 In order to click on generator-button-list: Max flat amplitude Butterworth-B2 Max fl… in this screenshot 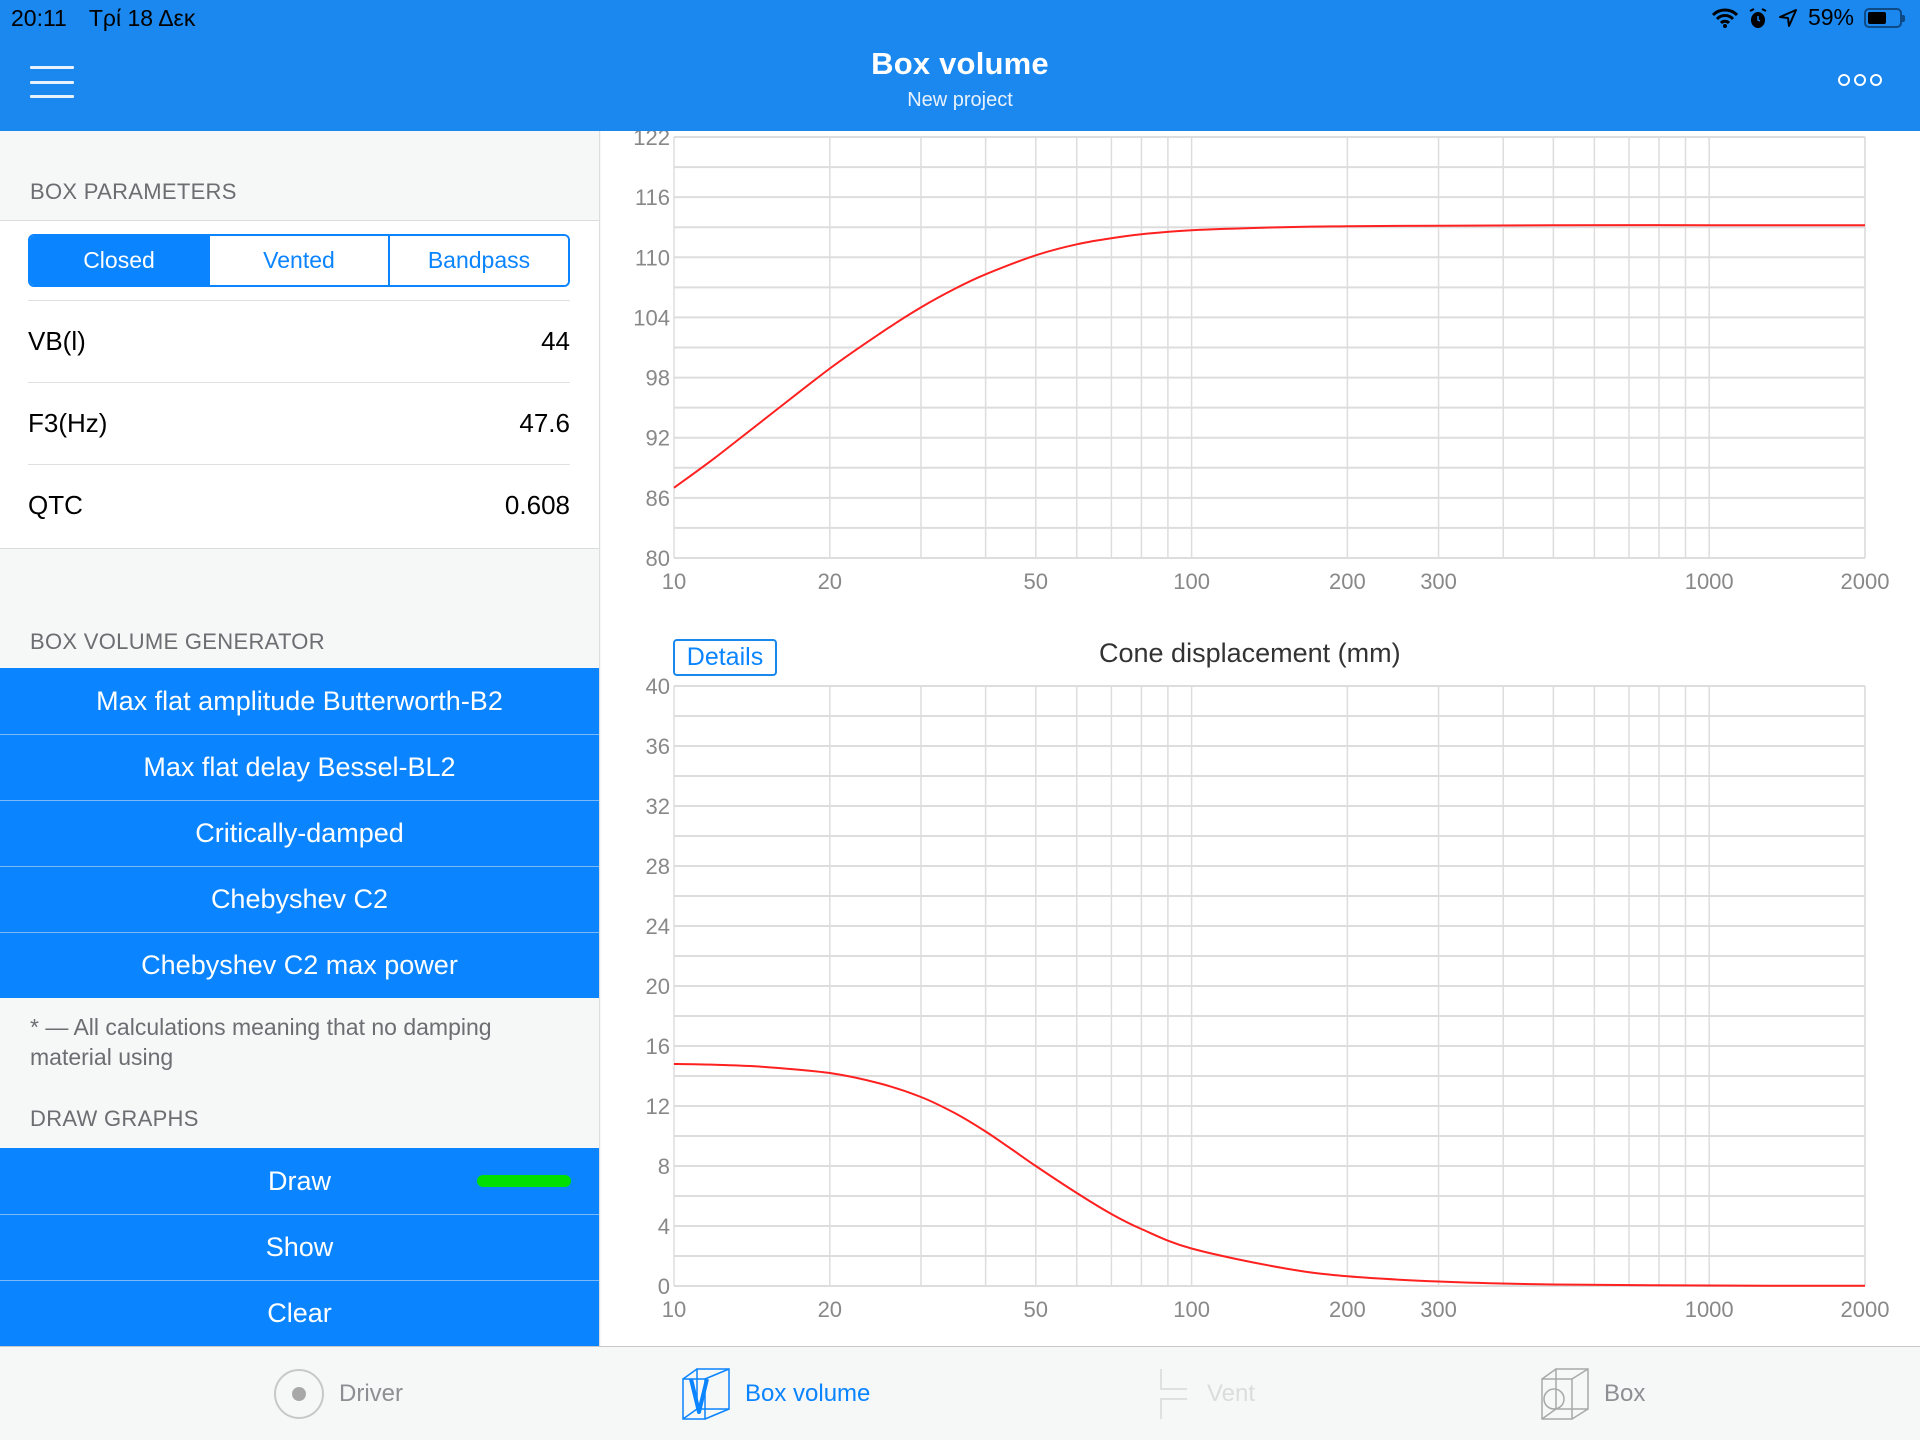, I will do `click(299, 833)`.